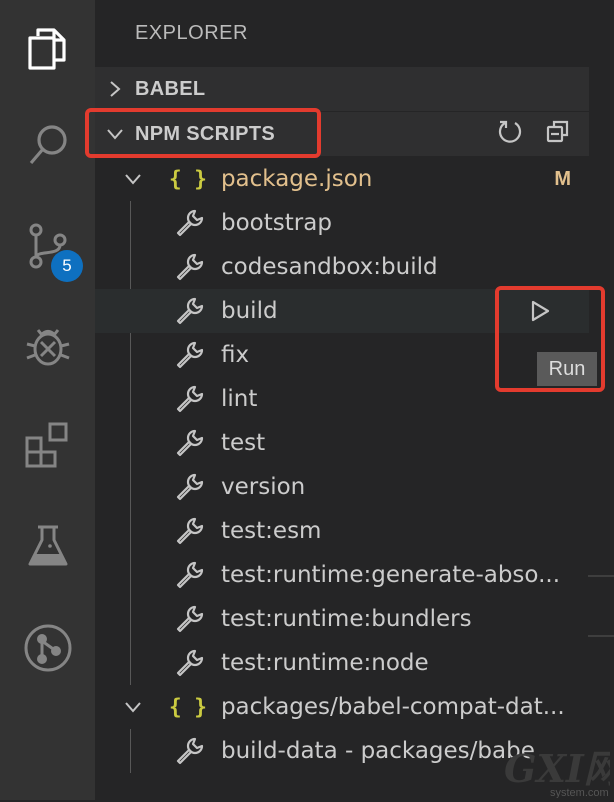  Describe the element at coordinates (276, 223) in the screenshot. I see `npm-script-label: bootstrap` at that location.